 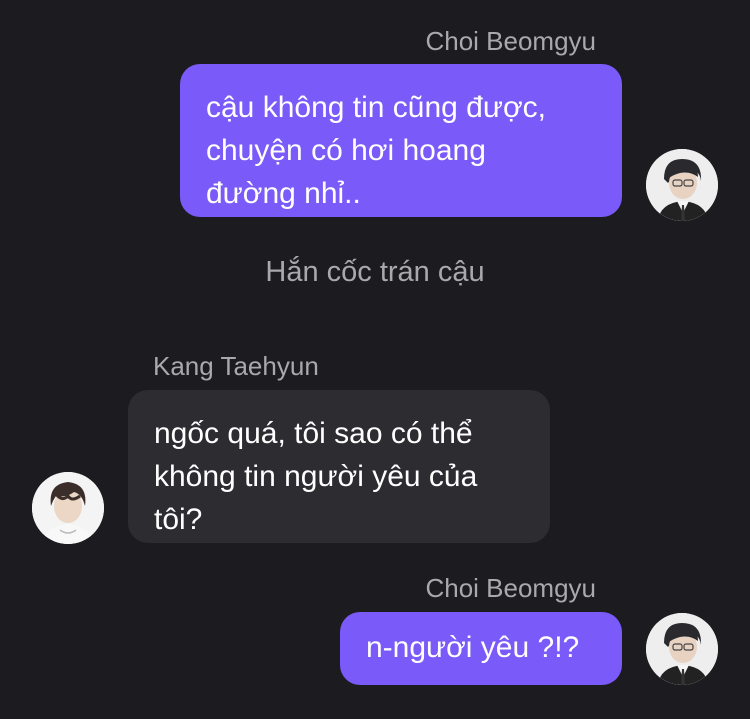 I want to click on message-bubble-sent: n-người yêu ?!?, so click(x=481, y=648).